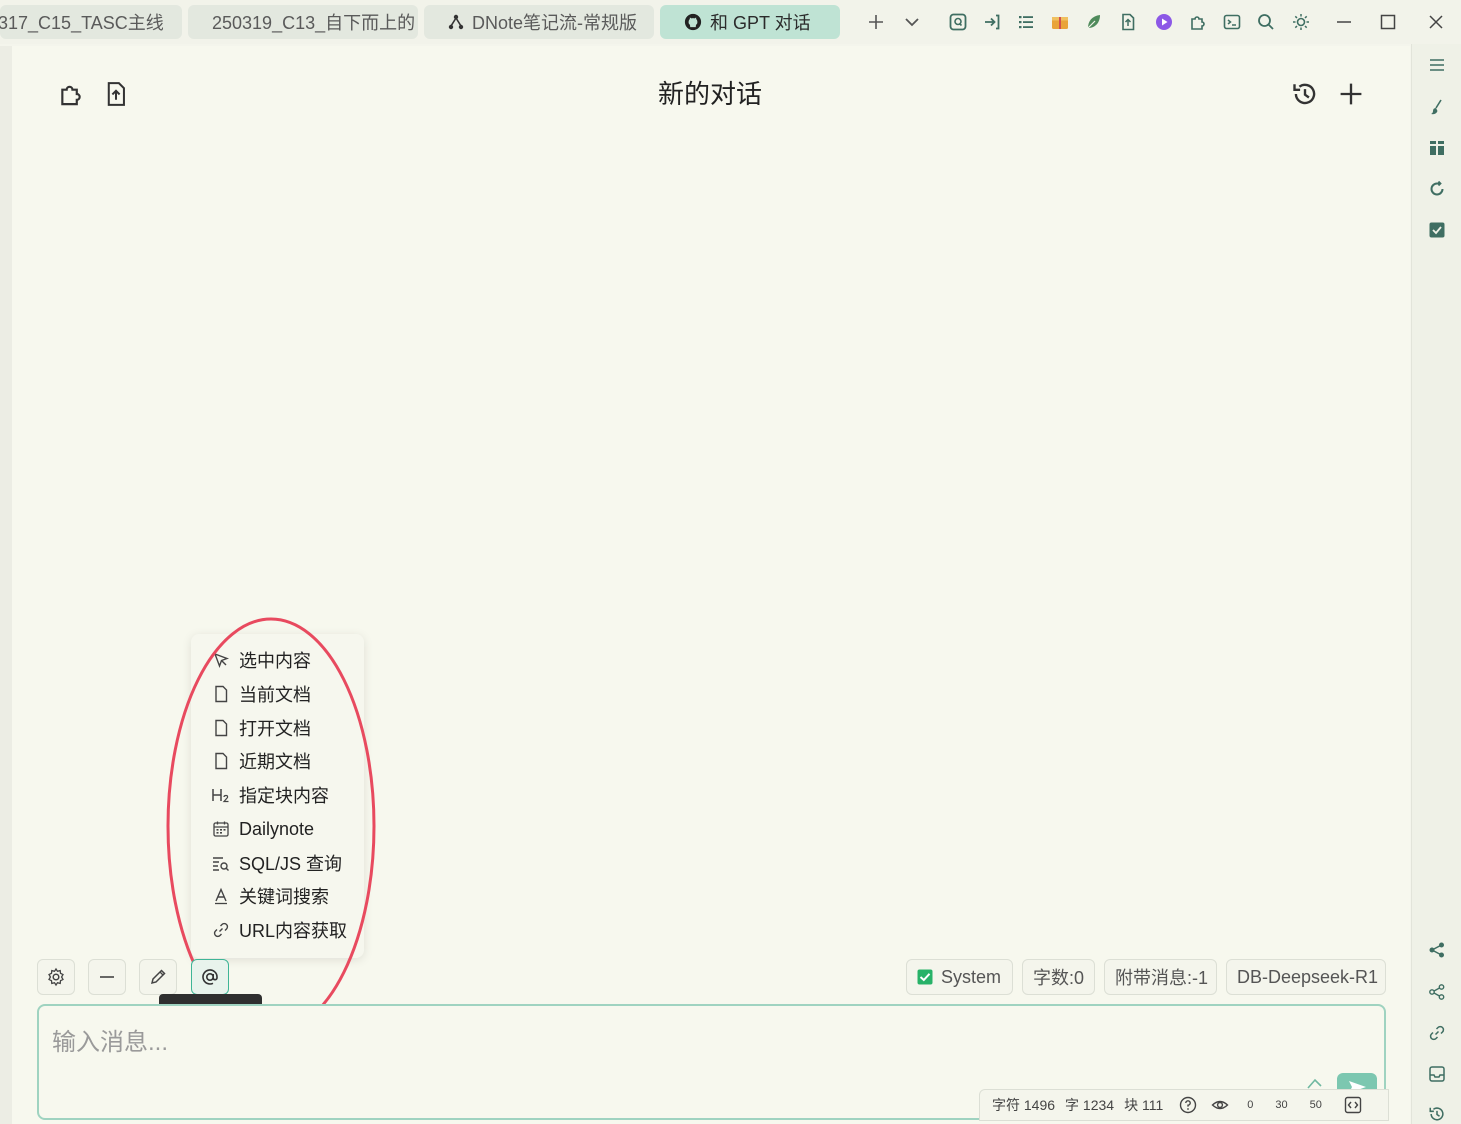  I want to click on brush-icon, so click(1436, 107).